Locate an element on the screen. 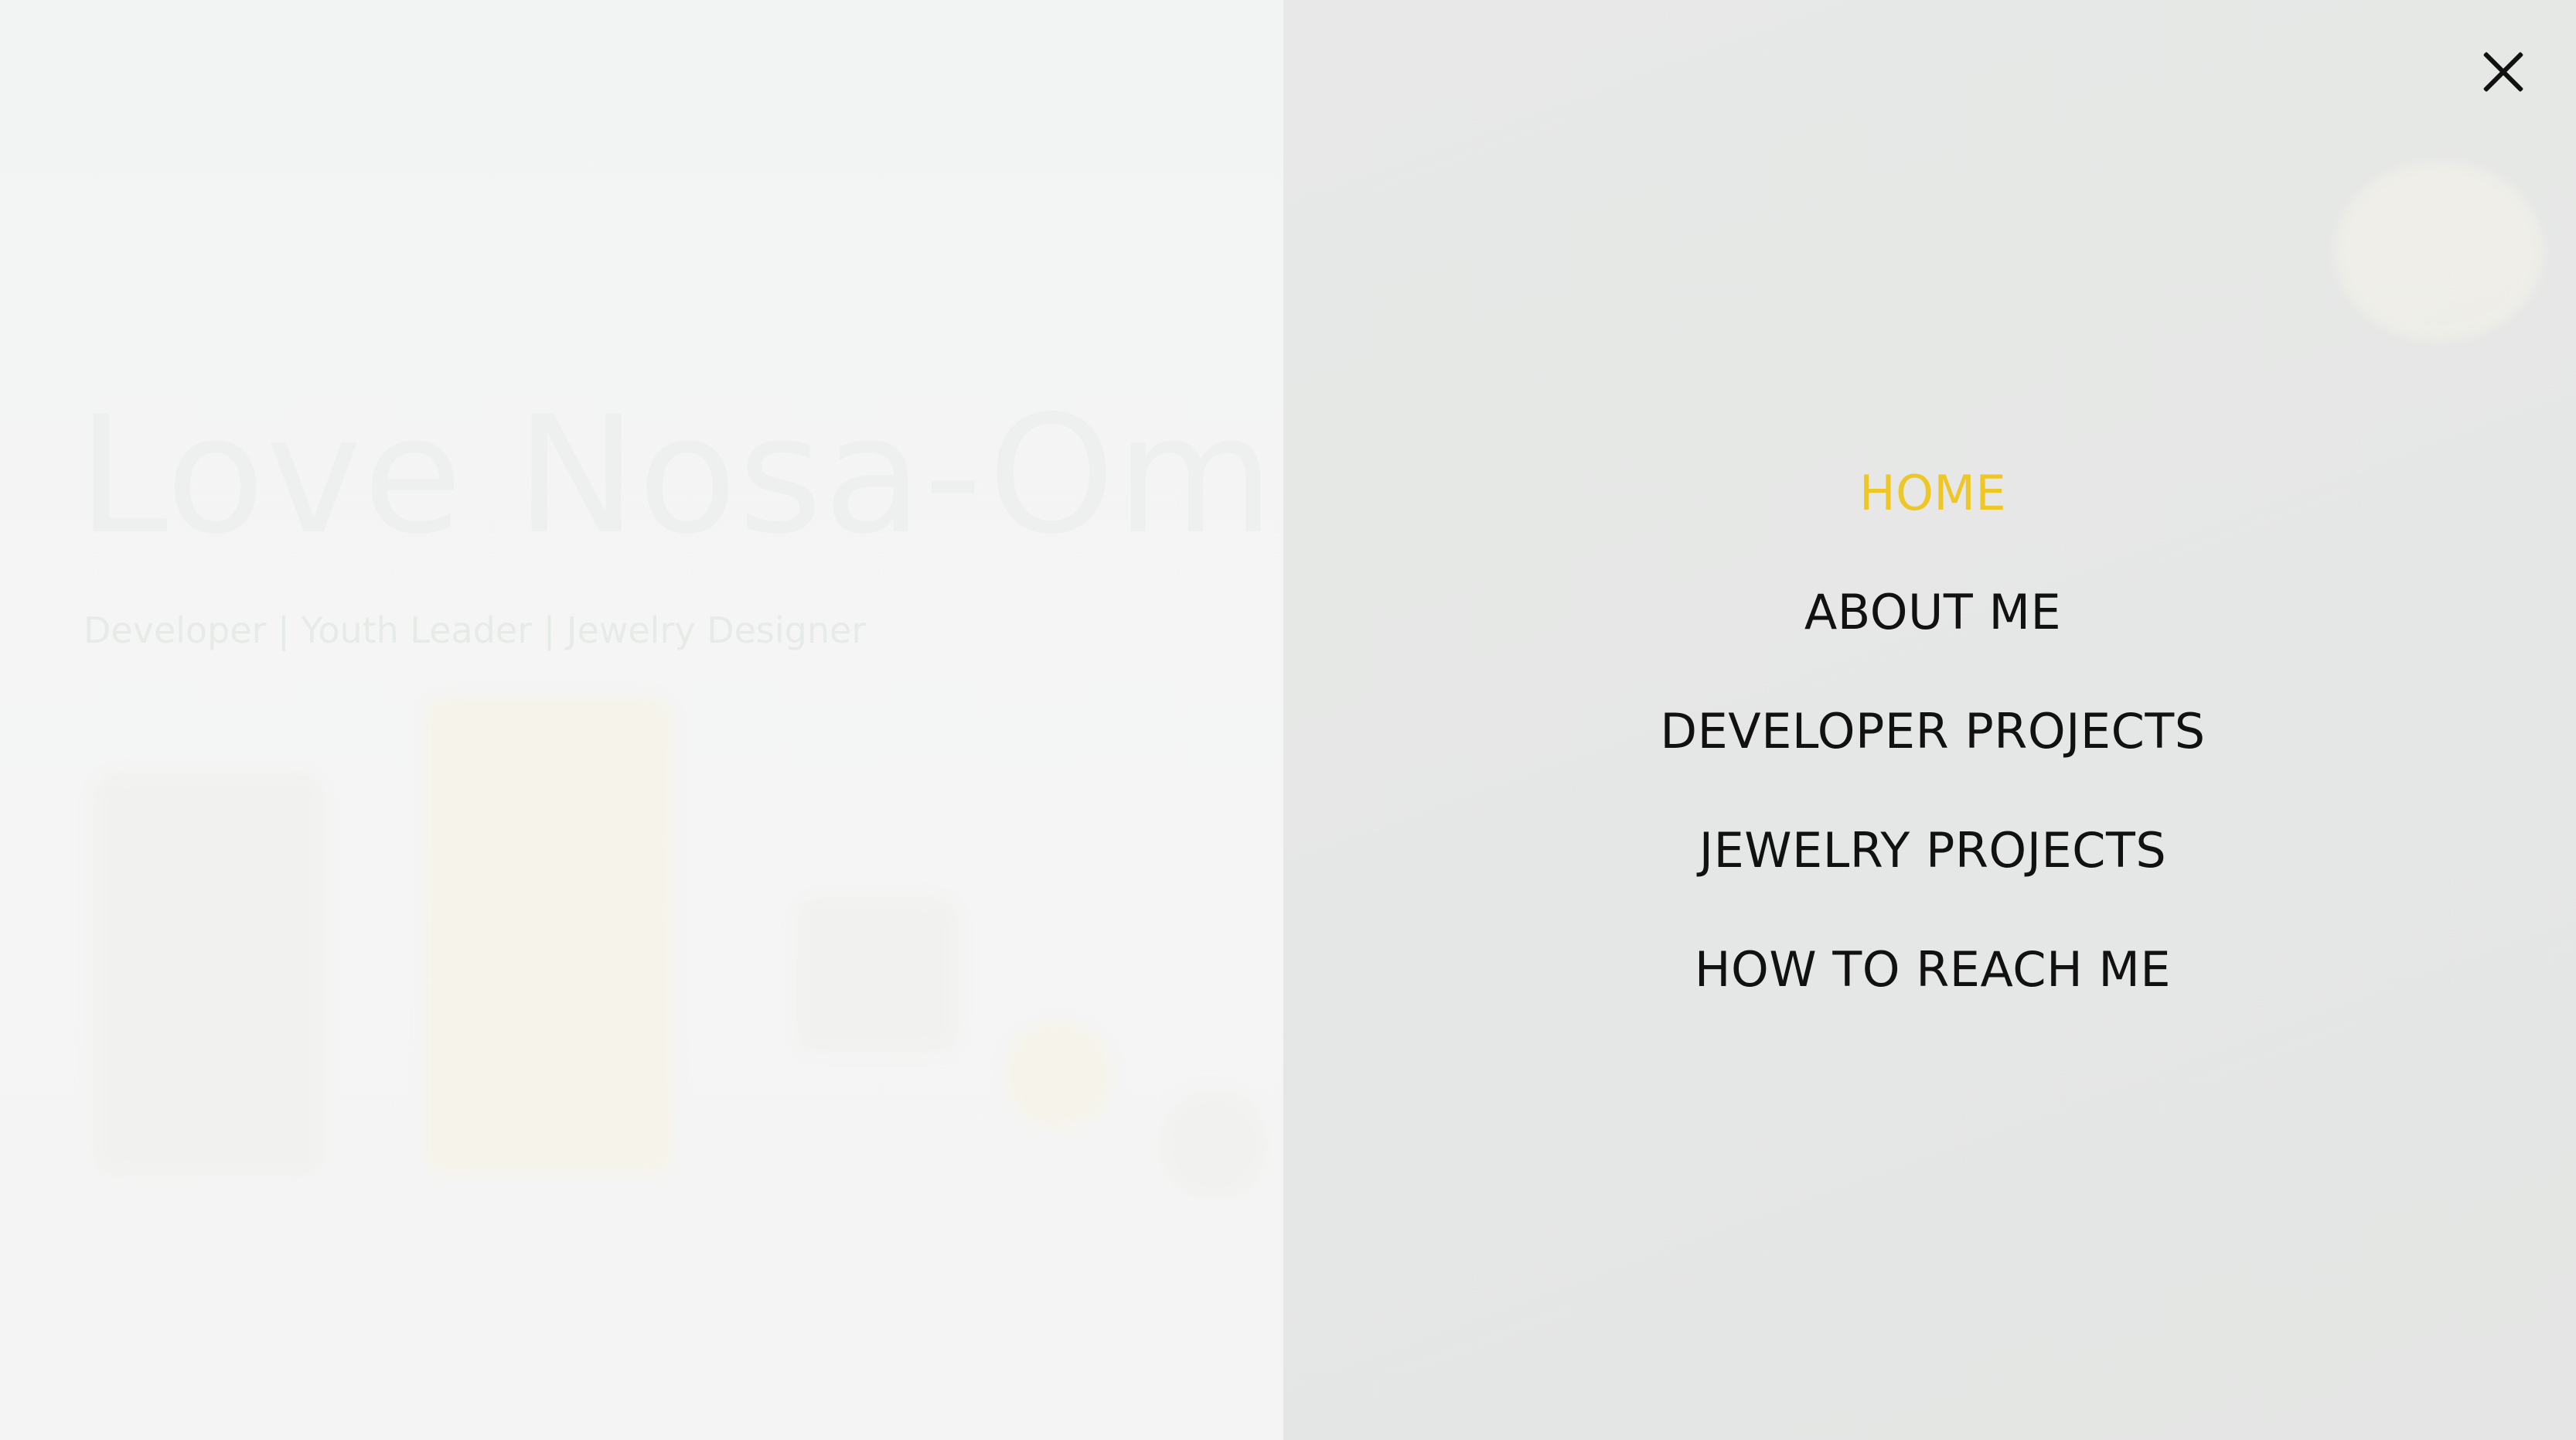  nav-item-how-to-reach-me: HOW TO REACH ME is located at coordinates (1929, 969).